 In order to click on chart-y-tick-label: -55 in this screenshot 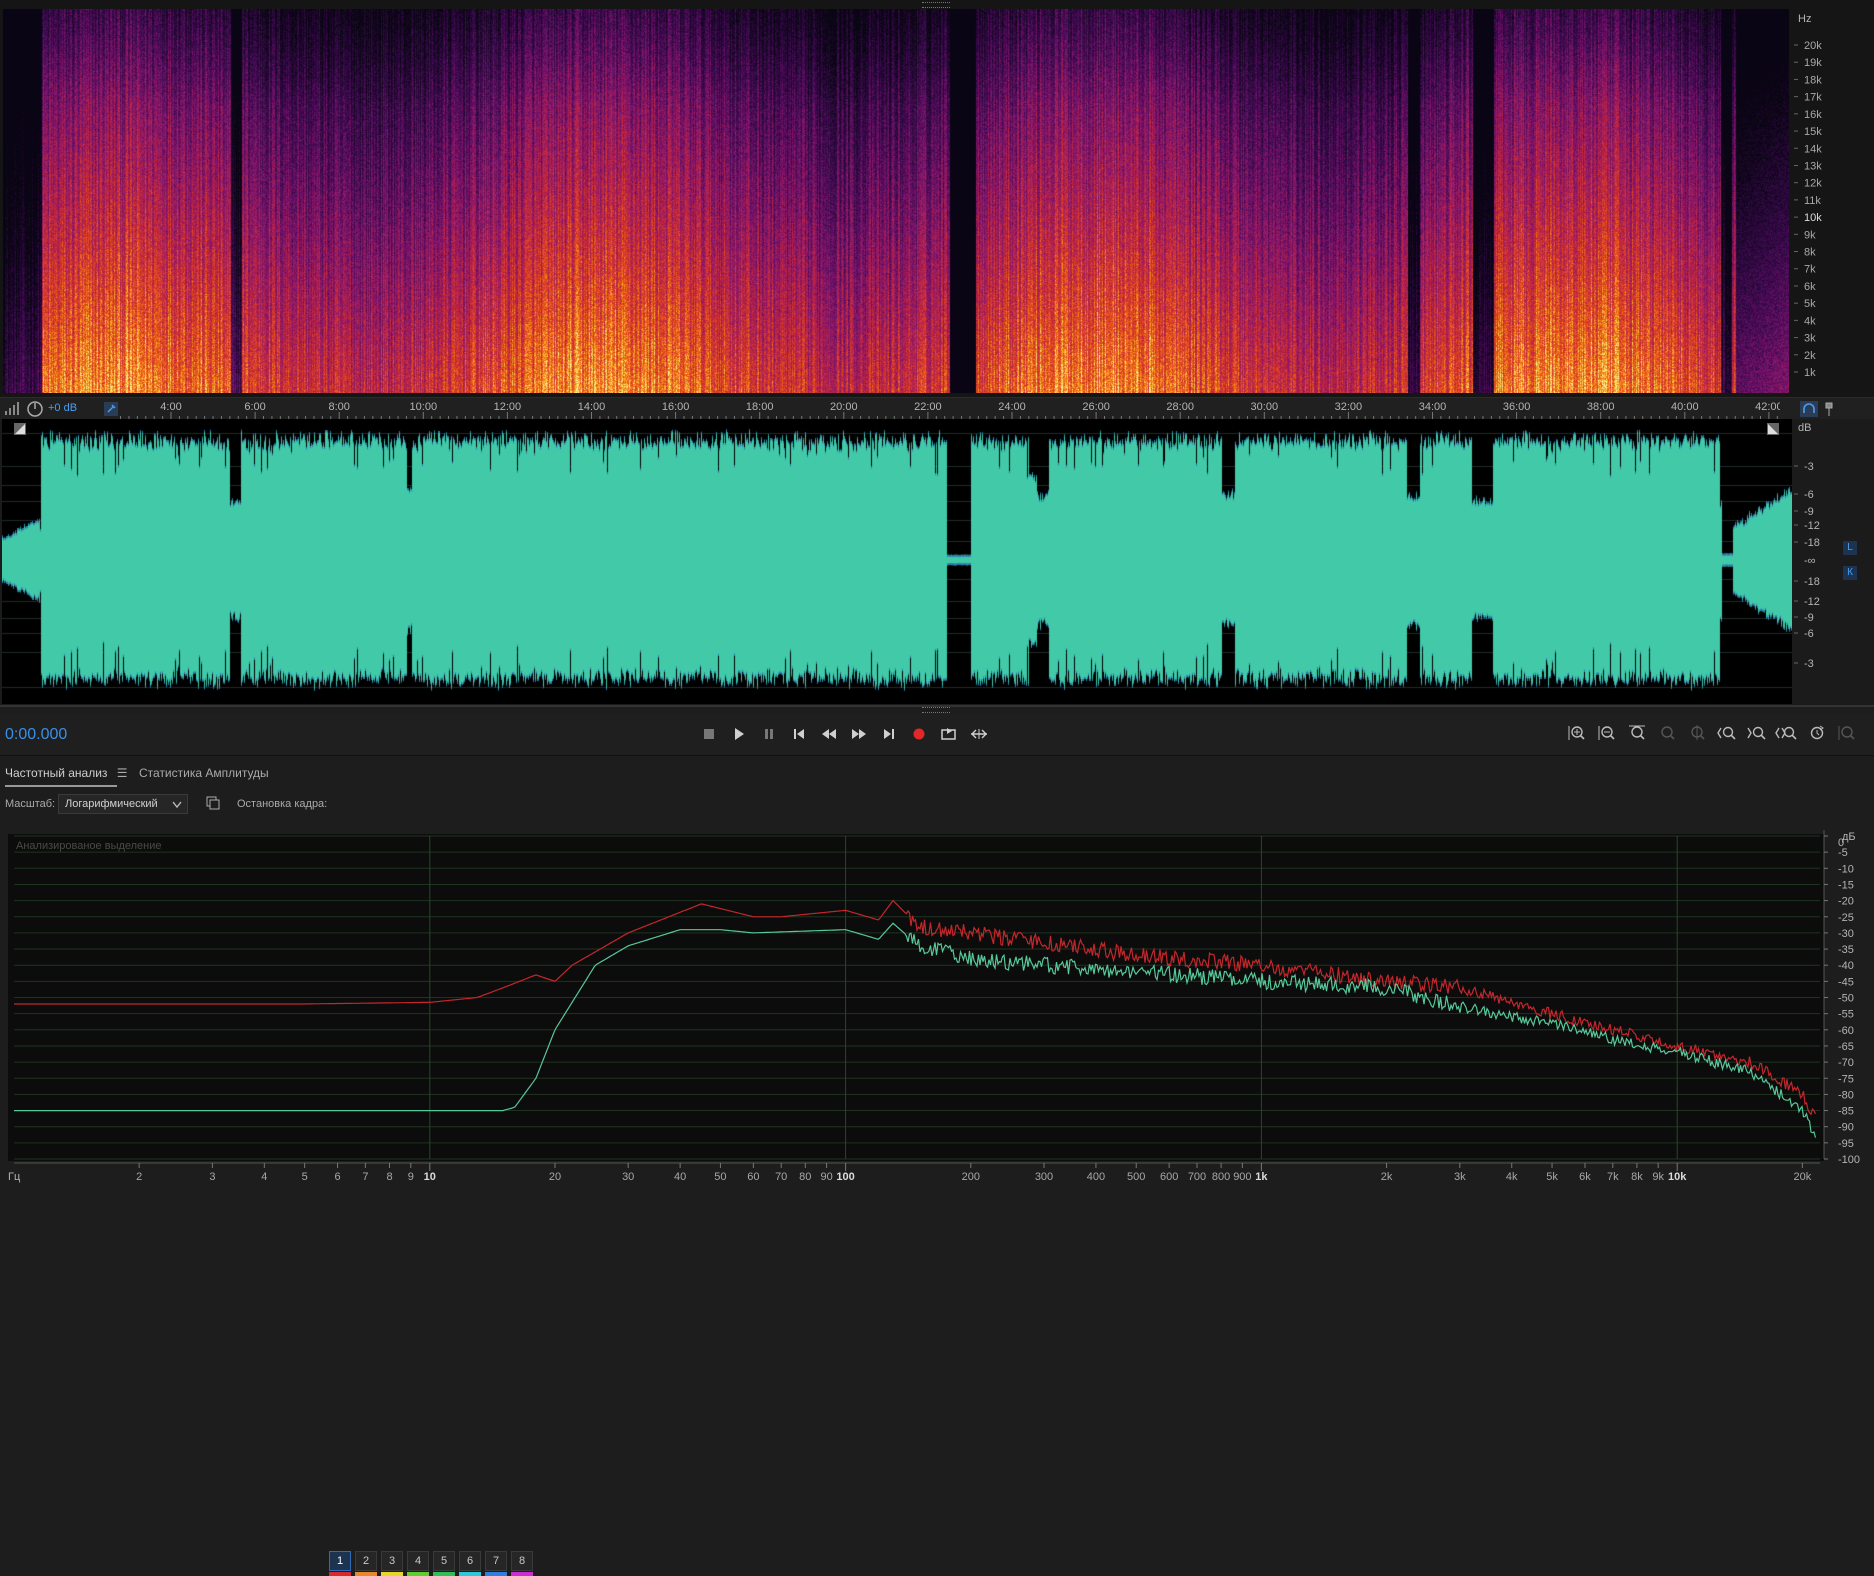, I will do `click(1846, 1015)`.